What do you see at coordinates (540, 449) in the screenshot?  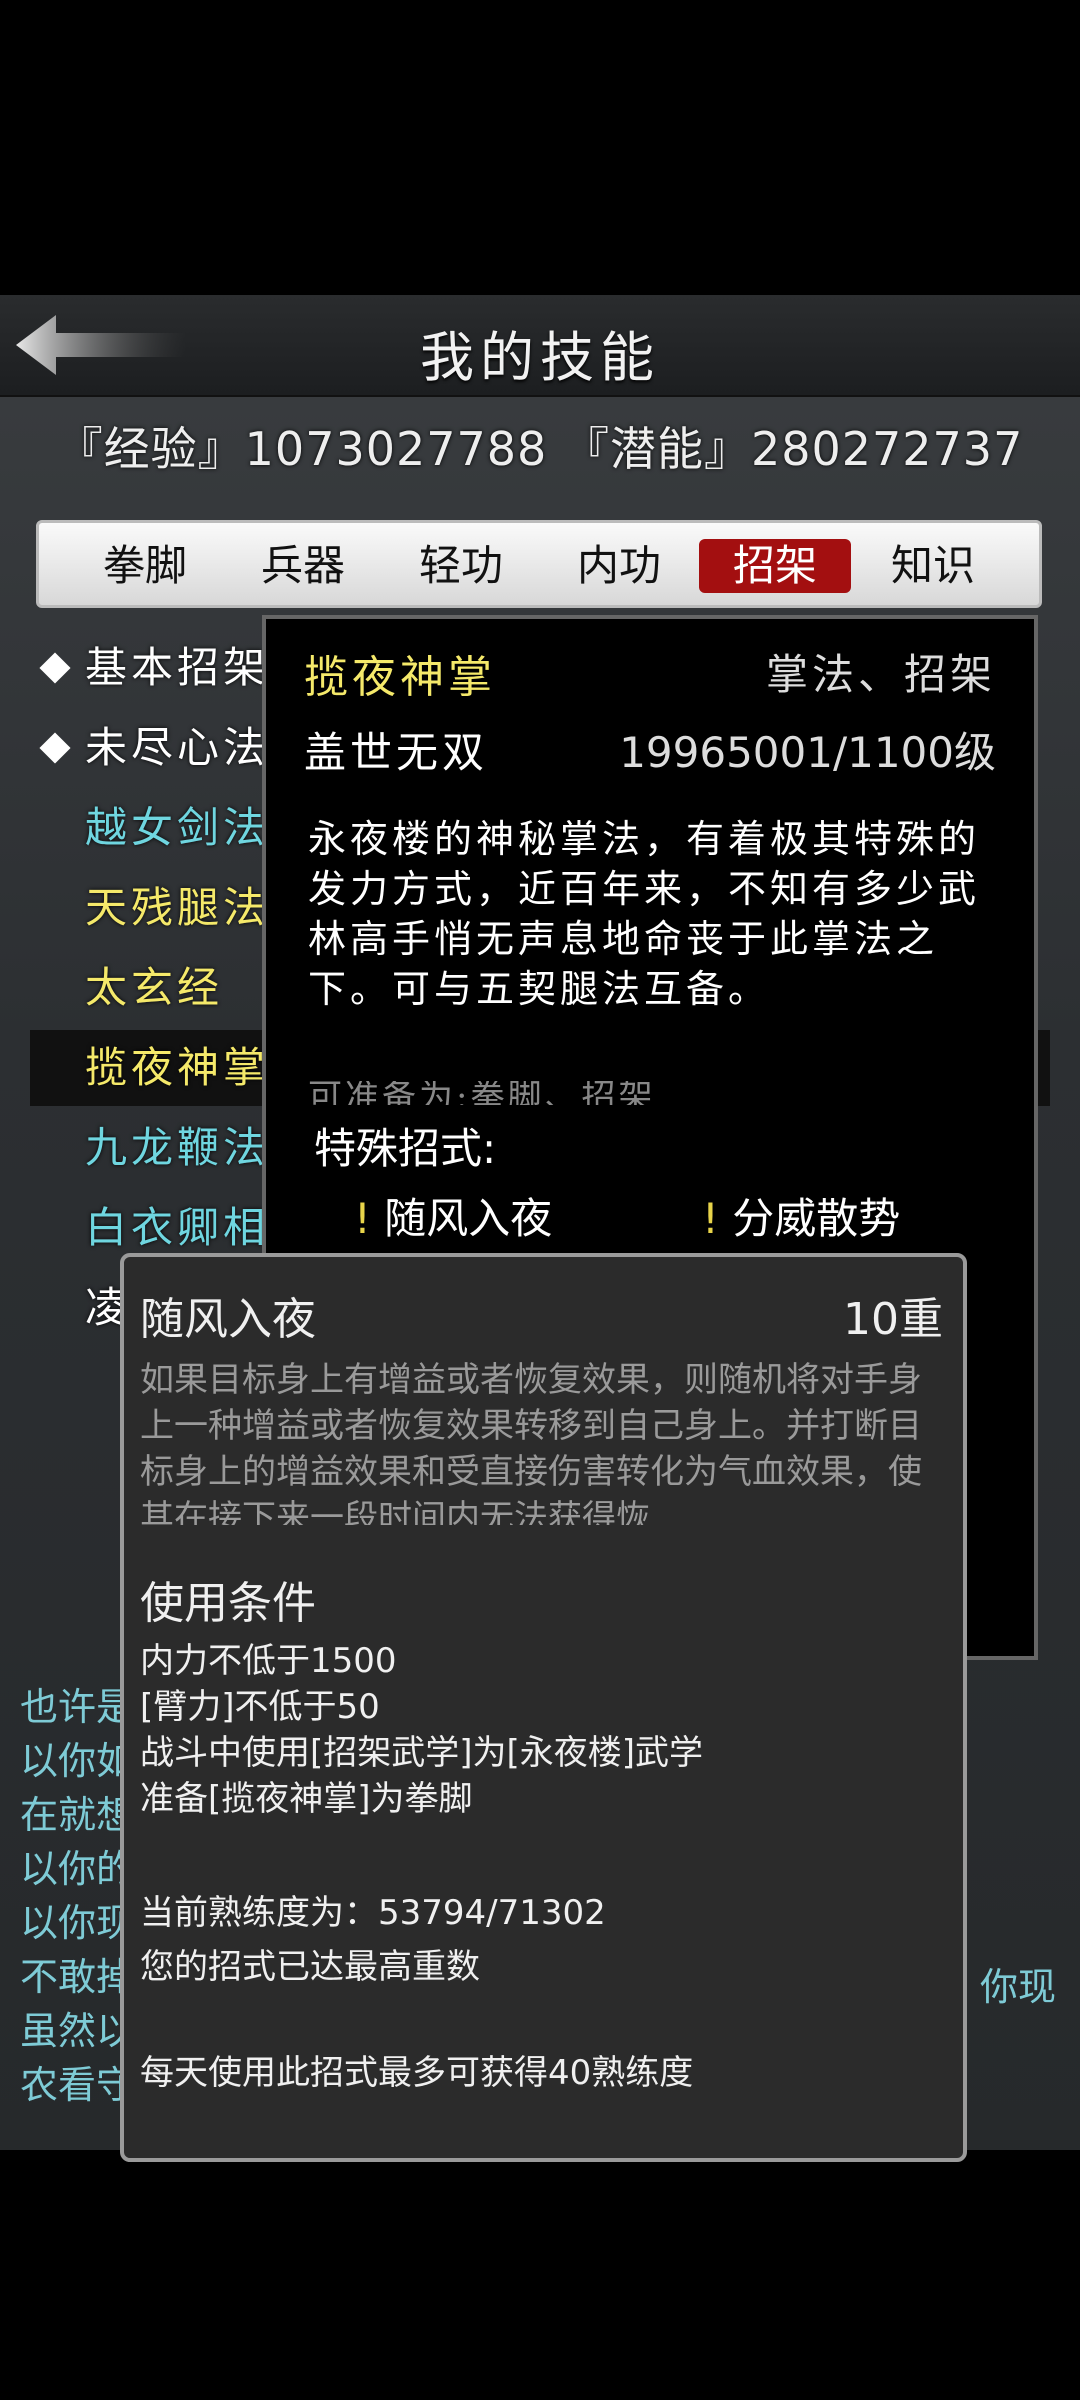 I see `exp-potential-stats: 『经验』1073027788 『潜能』280272737` at bounding box center [540, 449].